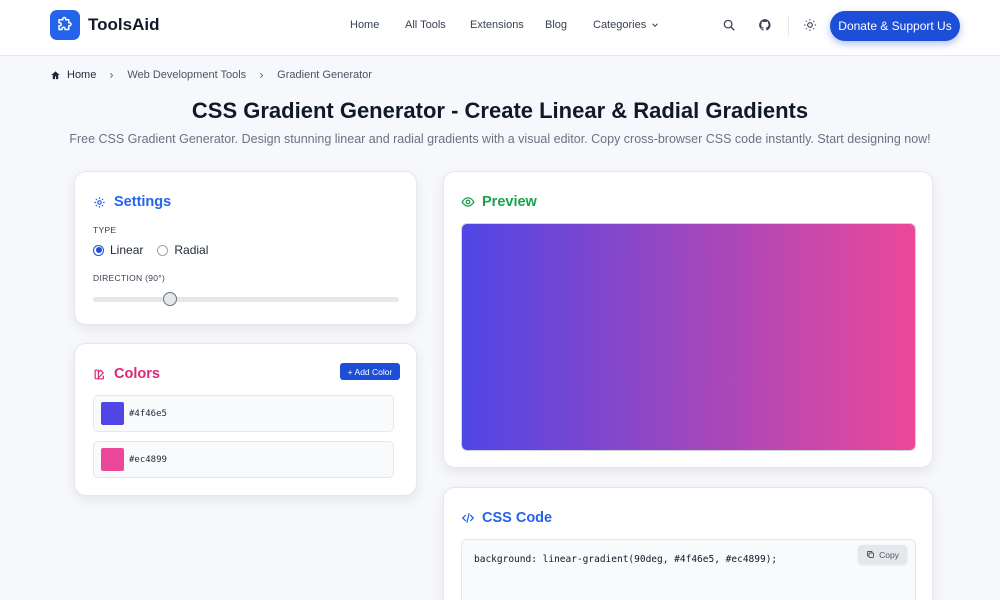 The height and width of the screenshot is (600, 1000). I want to click on css-code-header: CSS Code, so click(506, 518).